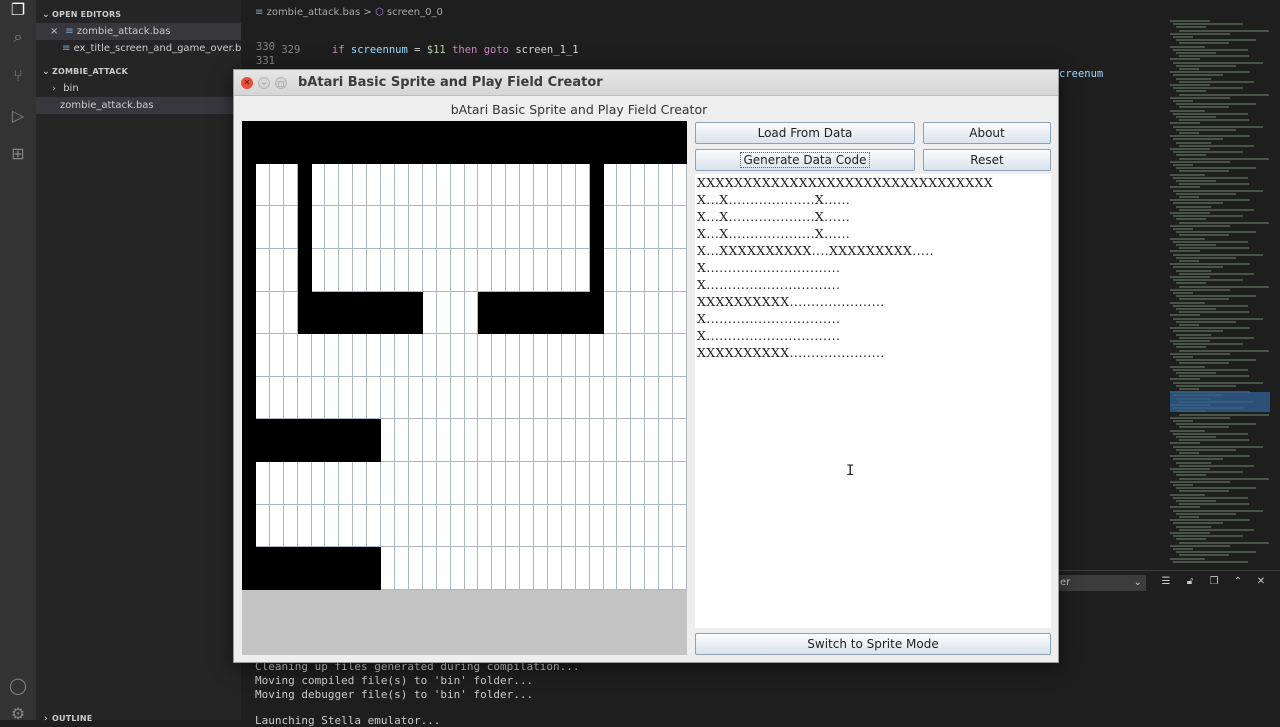 The image size is (1280, 727). Describe the element at coordinates (18, 116) in the screenshot. I see `run-debug-icon: ▷` at that location.